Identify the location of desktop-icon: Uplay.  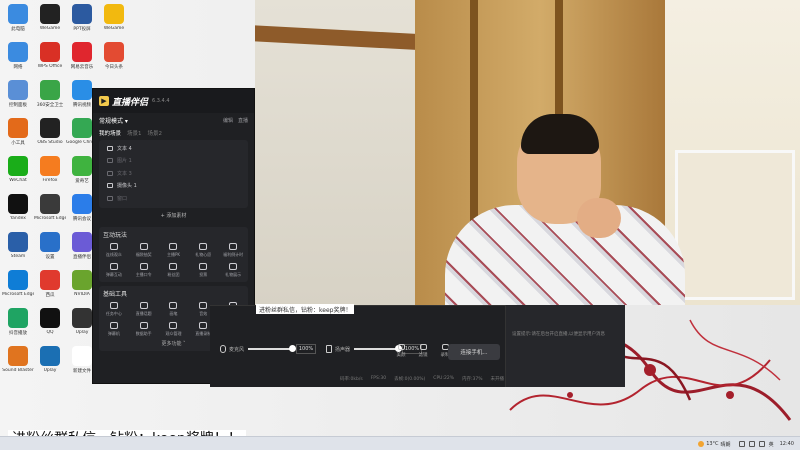
(50, 363).